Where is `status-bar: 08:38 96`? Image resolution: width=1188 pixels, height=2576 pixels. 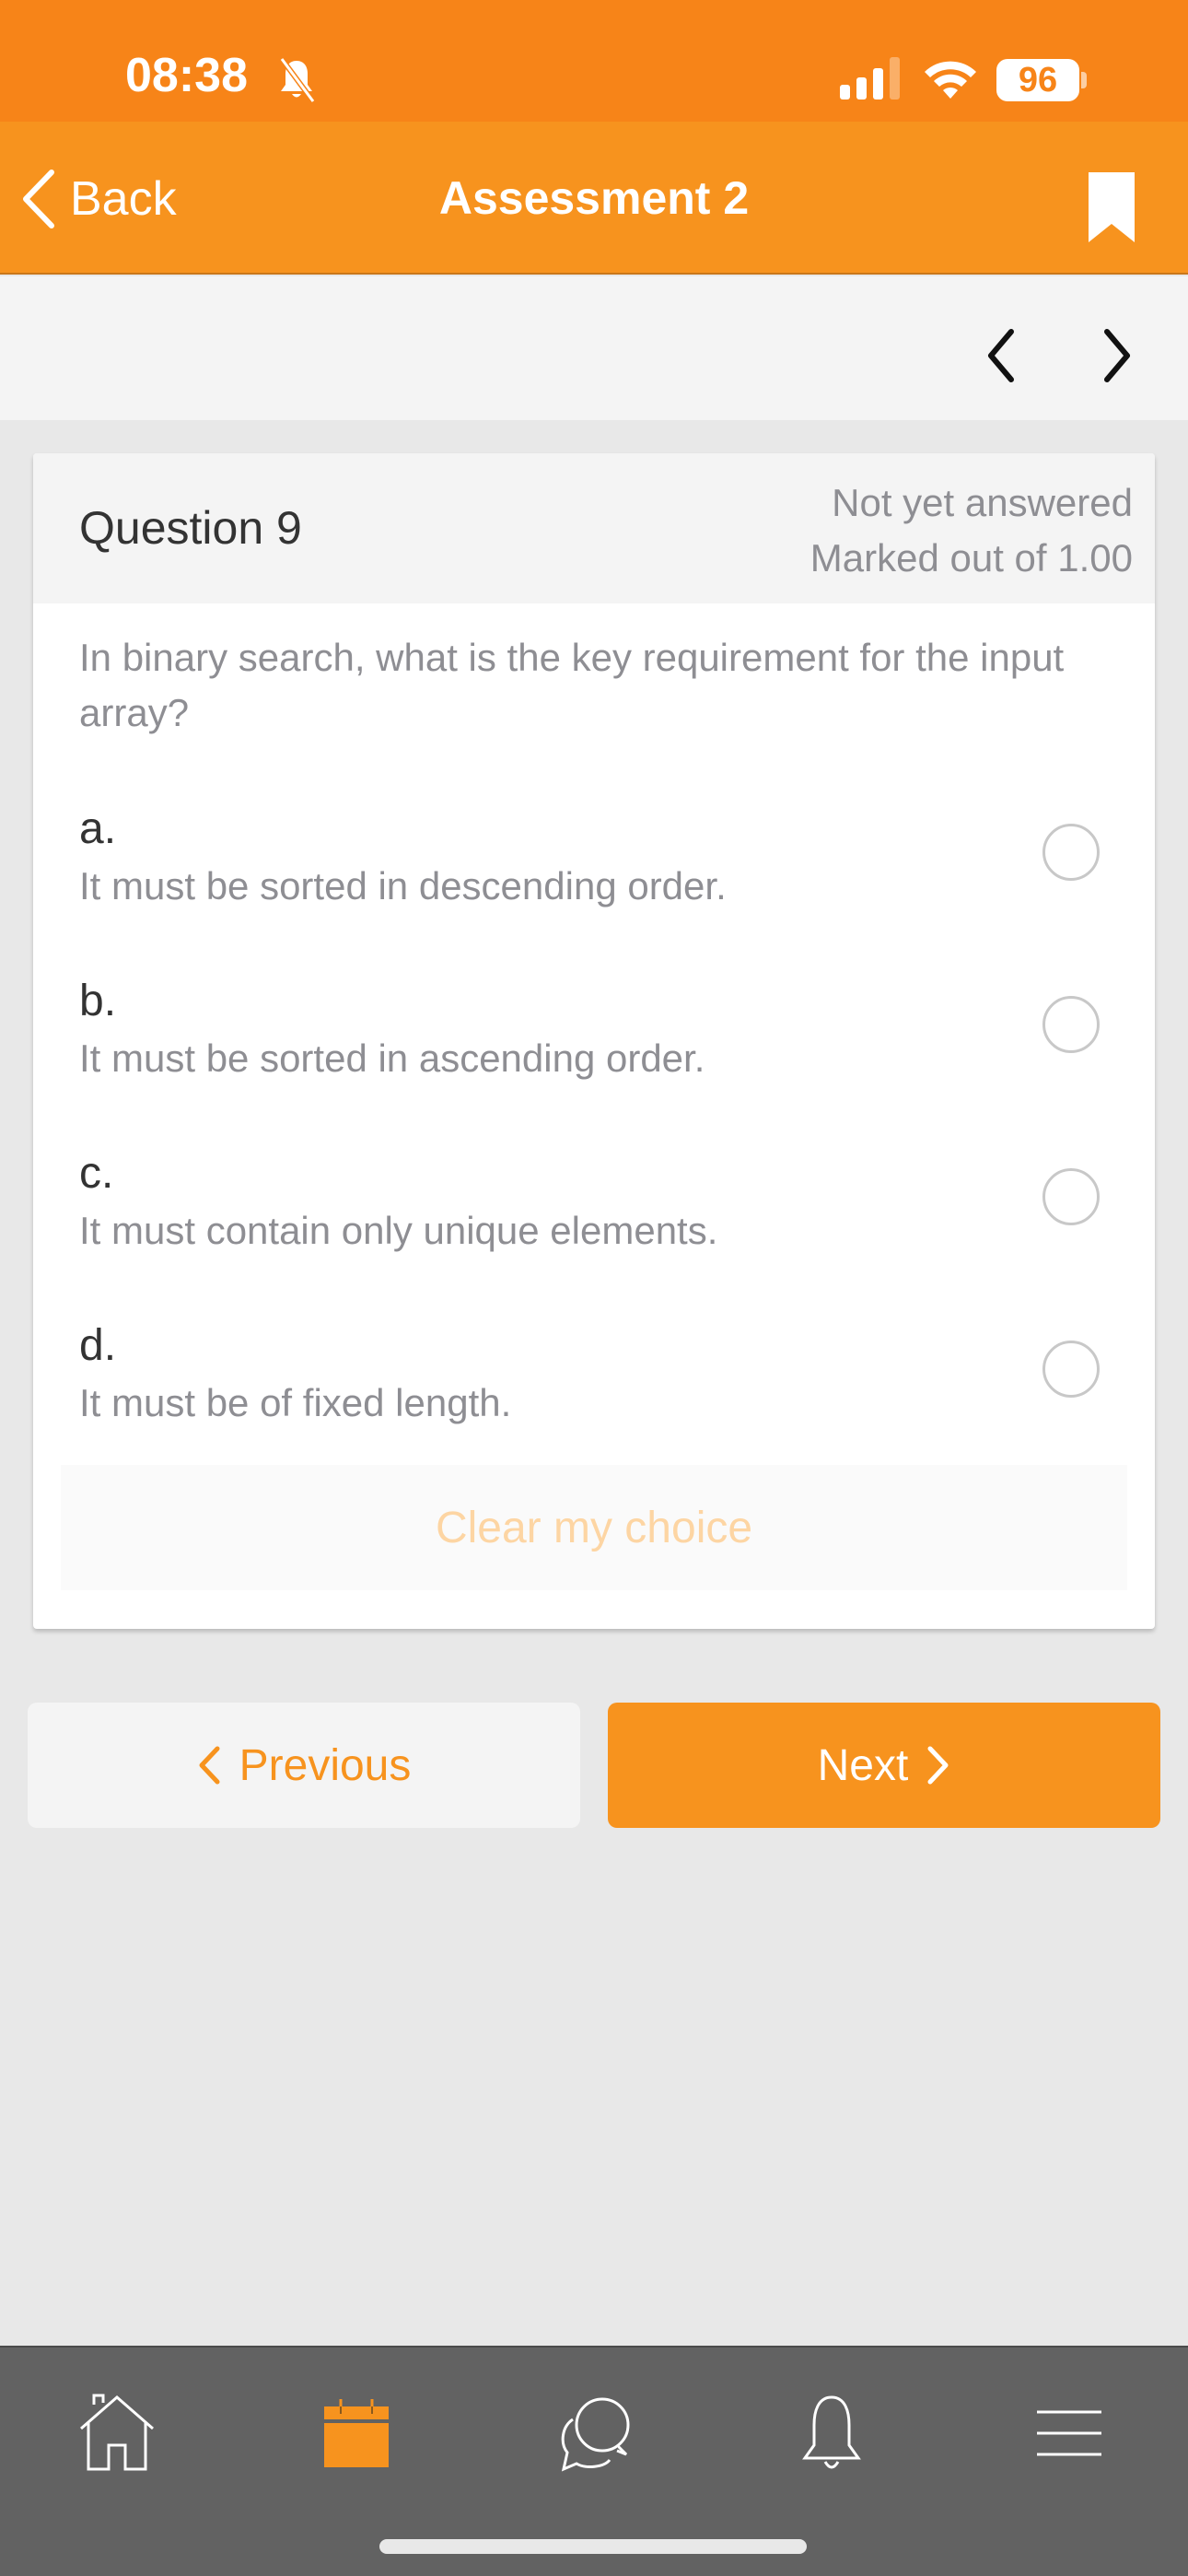 status-bar: 08:38 96 is located at coordinates (594, 61).